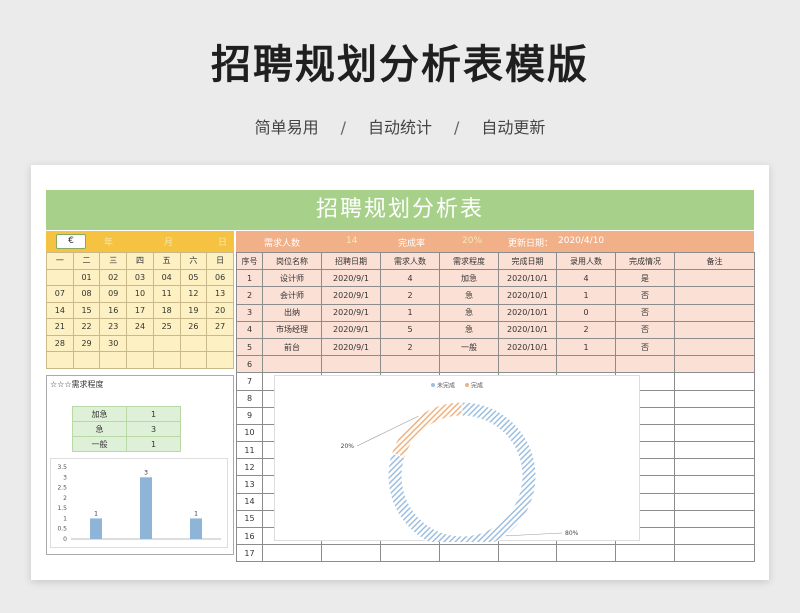 This screenshot has width=800, height=613. I want to click on table-cell: 12, so click(249, 467).